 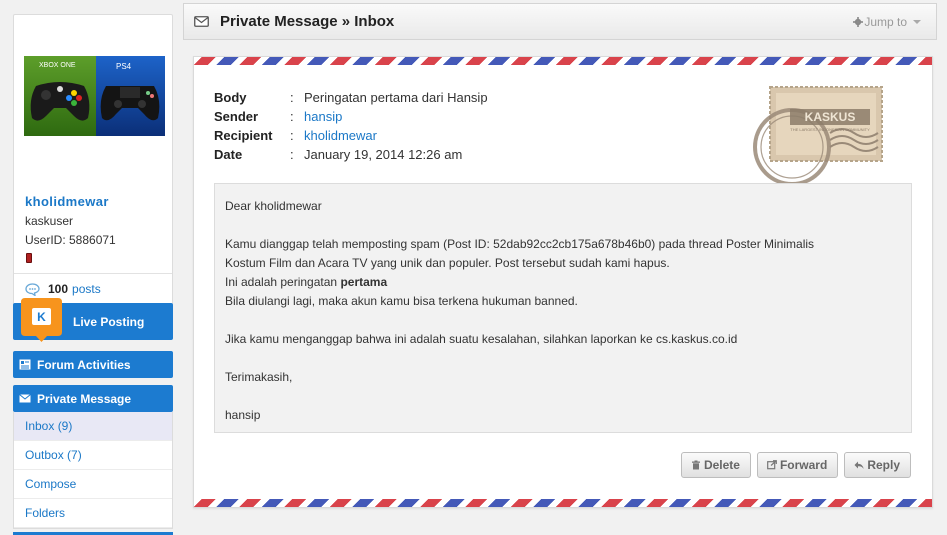 I want to click on posts-count: 100, so click(x=58, y=289).